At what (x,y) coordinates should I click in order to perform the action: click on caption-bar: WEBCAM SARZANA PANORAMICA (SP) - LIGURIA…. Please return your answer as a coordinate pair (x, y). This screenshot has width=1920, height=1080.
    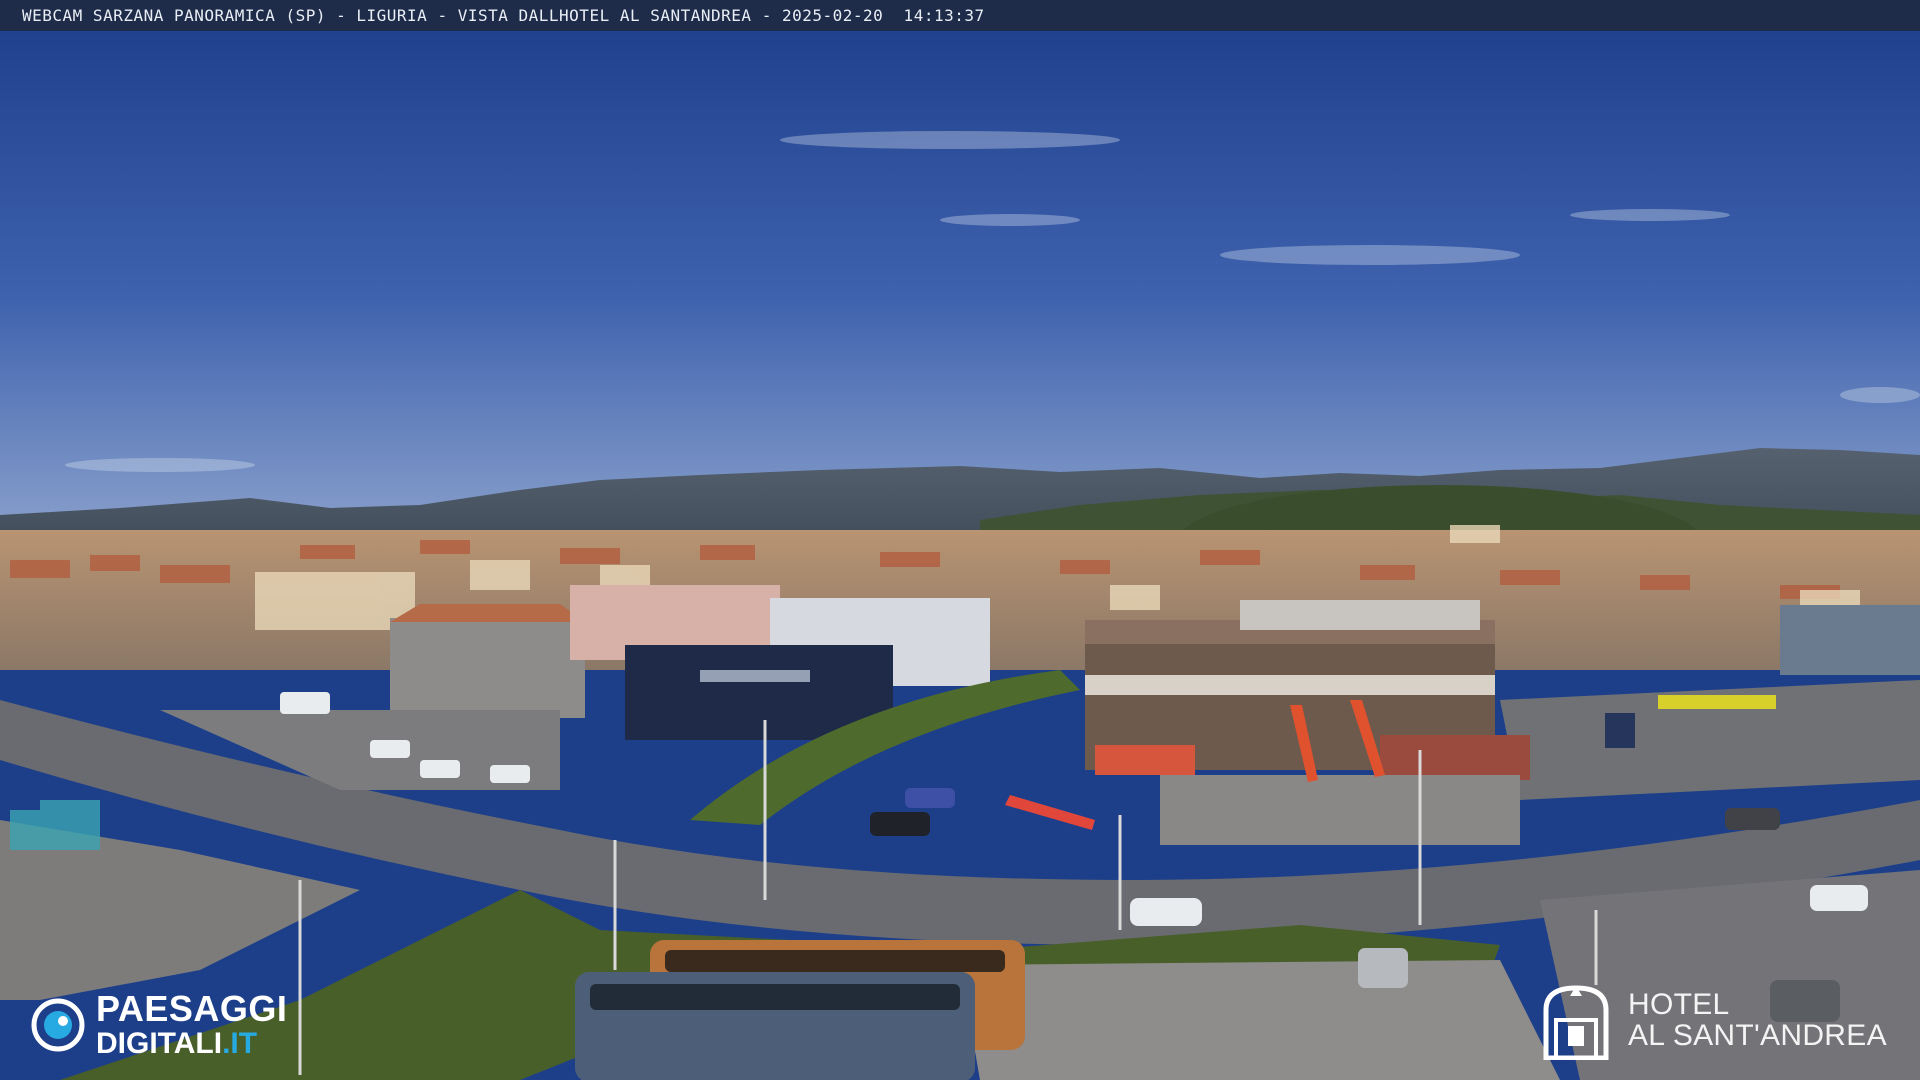
    Looking at the image, I should click on (960, 15).